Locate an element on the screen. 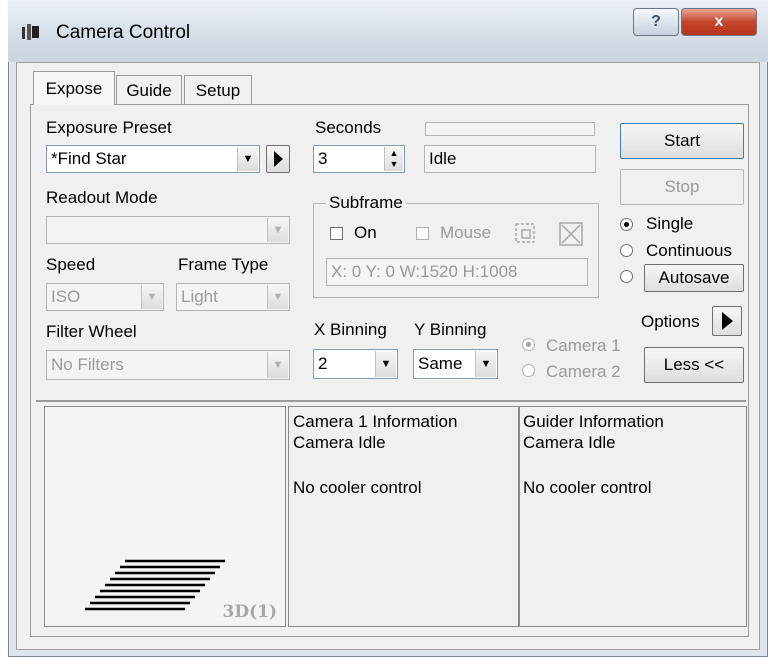 The width and height of the screenshot is (768, 657). frame-type-value: Light is located at coordinates (199, 296).